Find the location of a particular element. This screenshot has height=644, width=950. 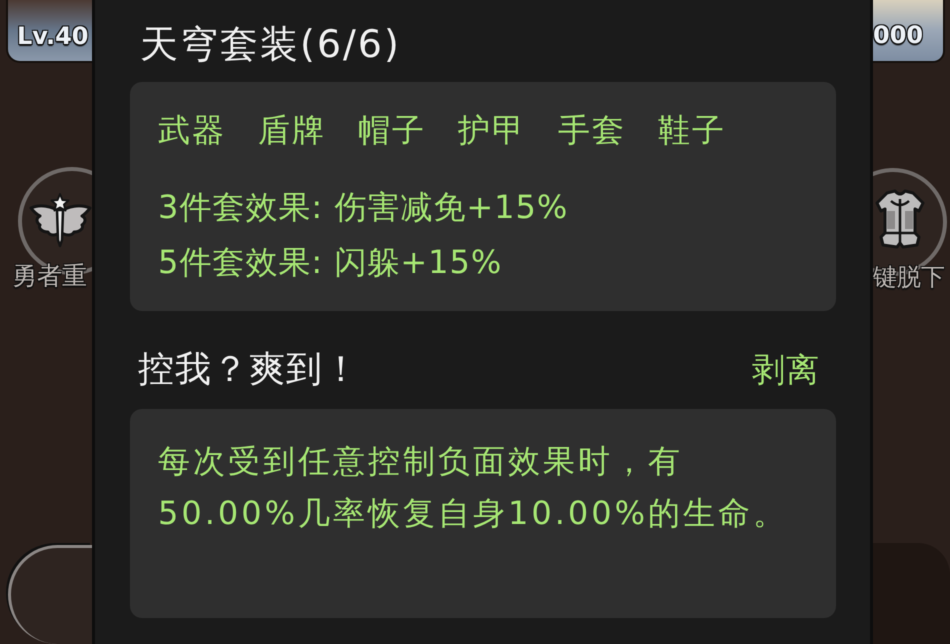

set-piece-label: 手套 is located at coordinates (592, 130).